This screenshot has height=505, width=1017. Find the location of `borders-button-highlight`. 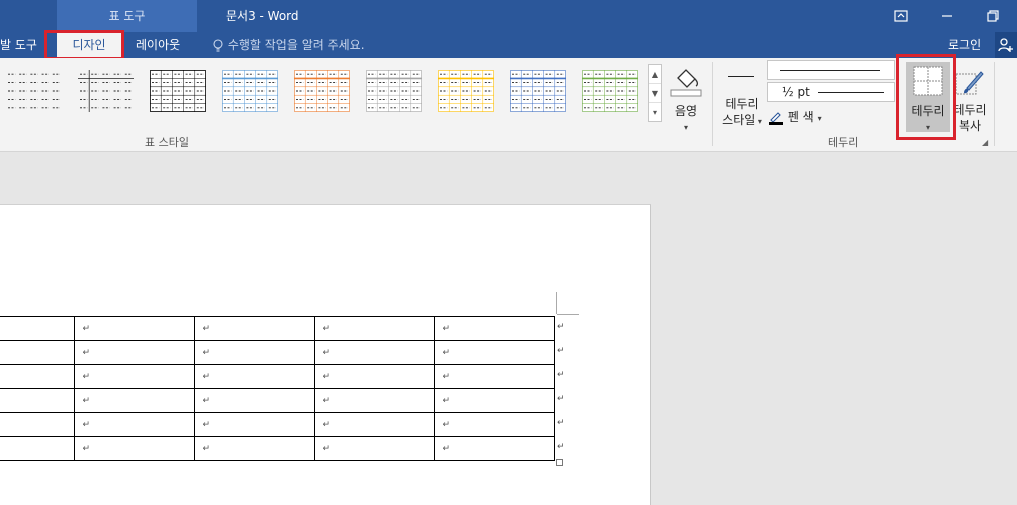

borders-button-highlight is located at coordinates (926, 97).